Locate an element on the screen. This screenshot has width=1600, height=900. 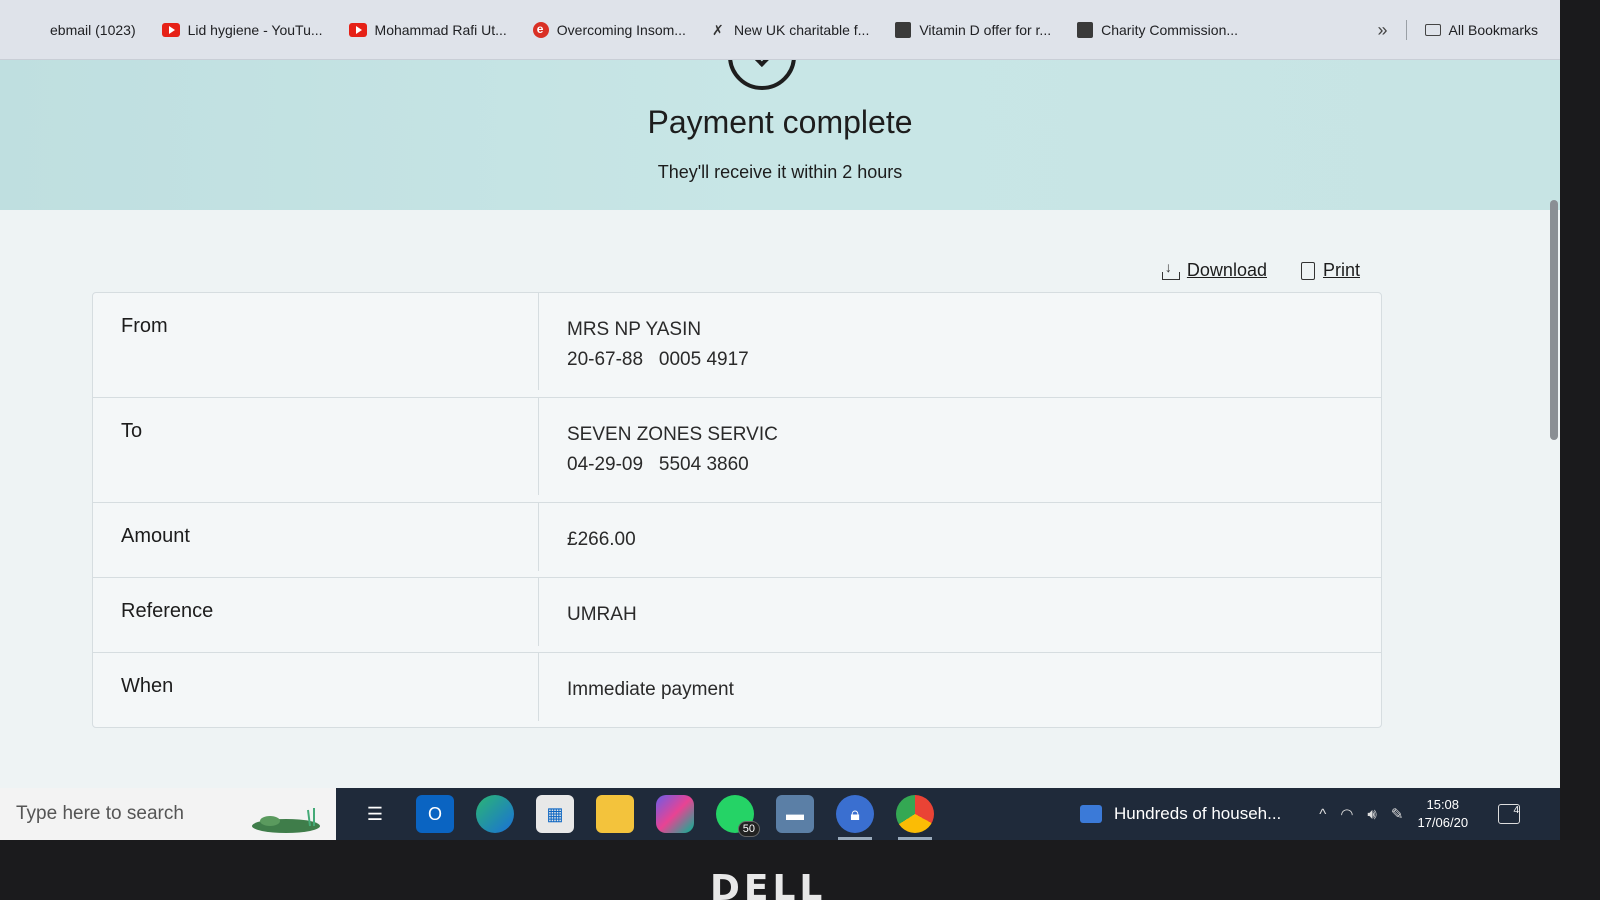
whatsapp-badge: 50 is located at coordinates (748, 829).